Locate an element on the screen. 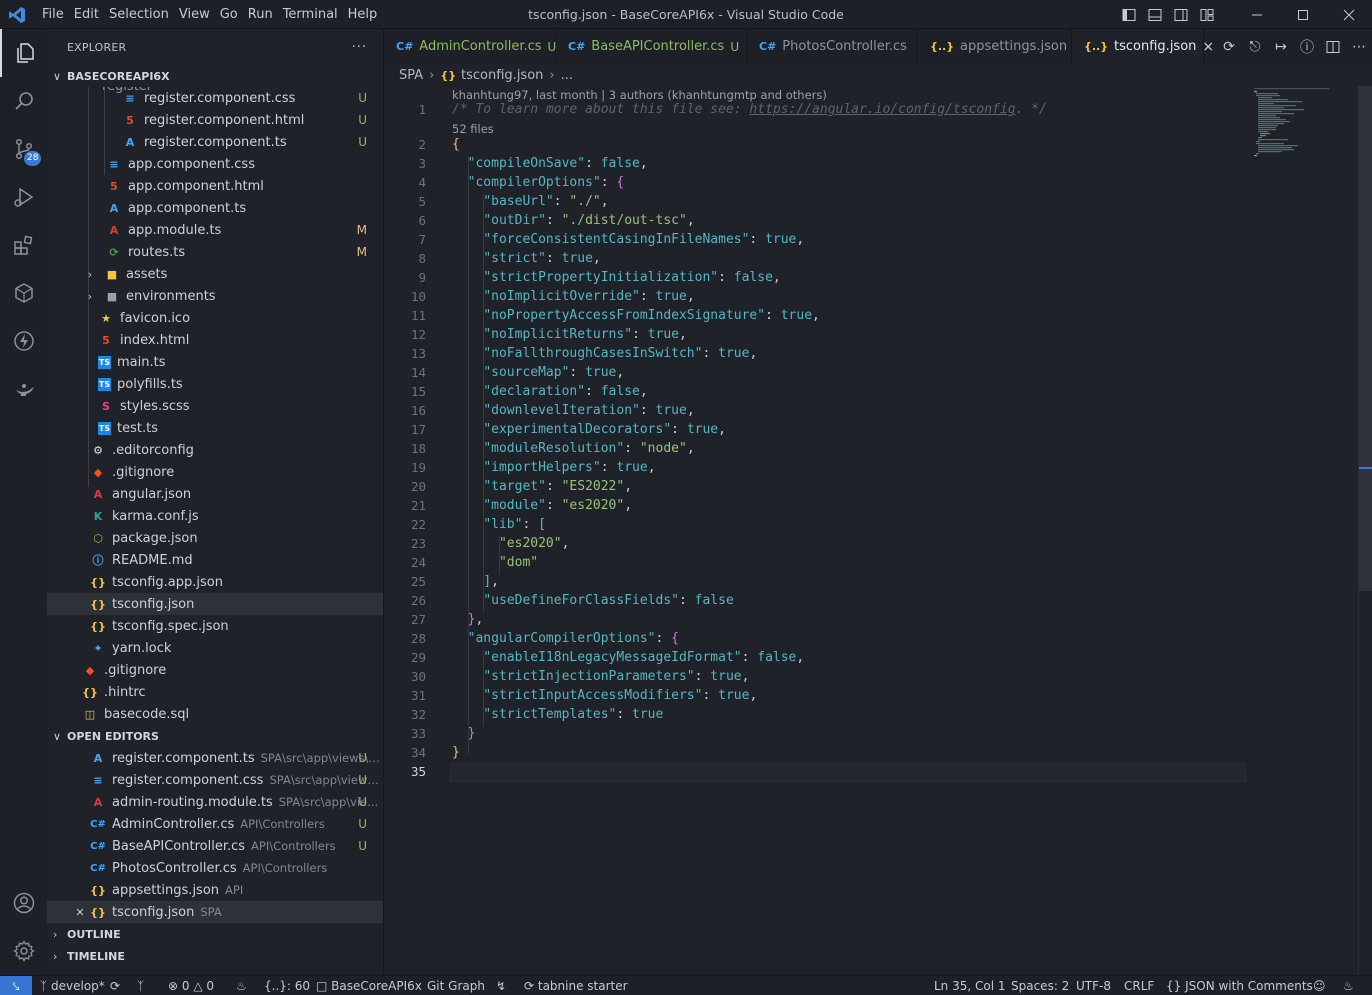 This screenshot has height=995, width=1372. close-icon: ✕ is located at coordinates (80, 912).